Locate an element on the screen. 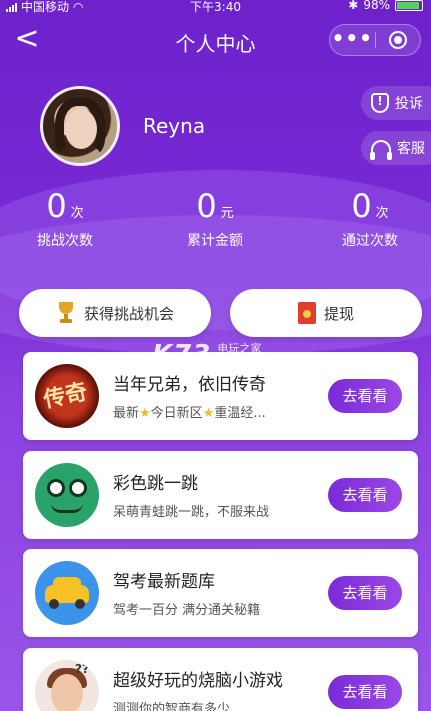 Image resolution: width=431 pixels, height=711 pixels. game-title: 驾考最新题库 is located at coordinates (164, 582).